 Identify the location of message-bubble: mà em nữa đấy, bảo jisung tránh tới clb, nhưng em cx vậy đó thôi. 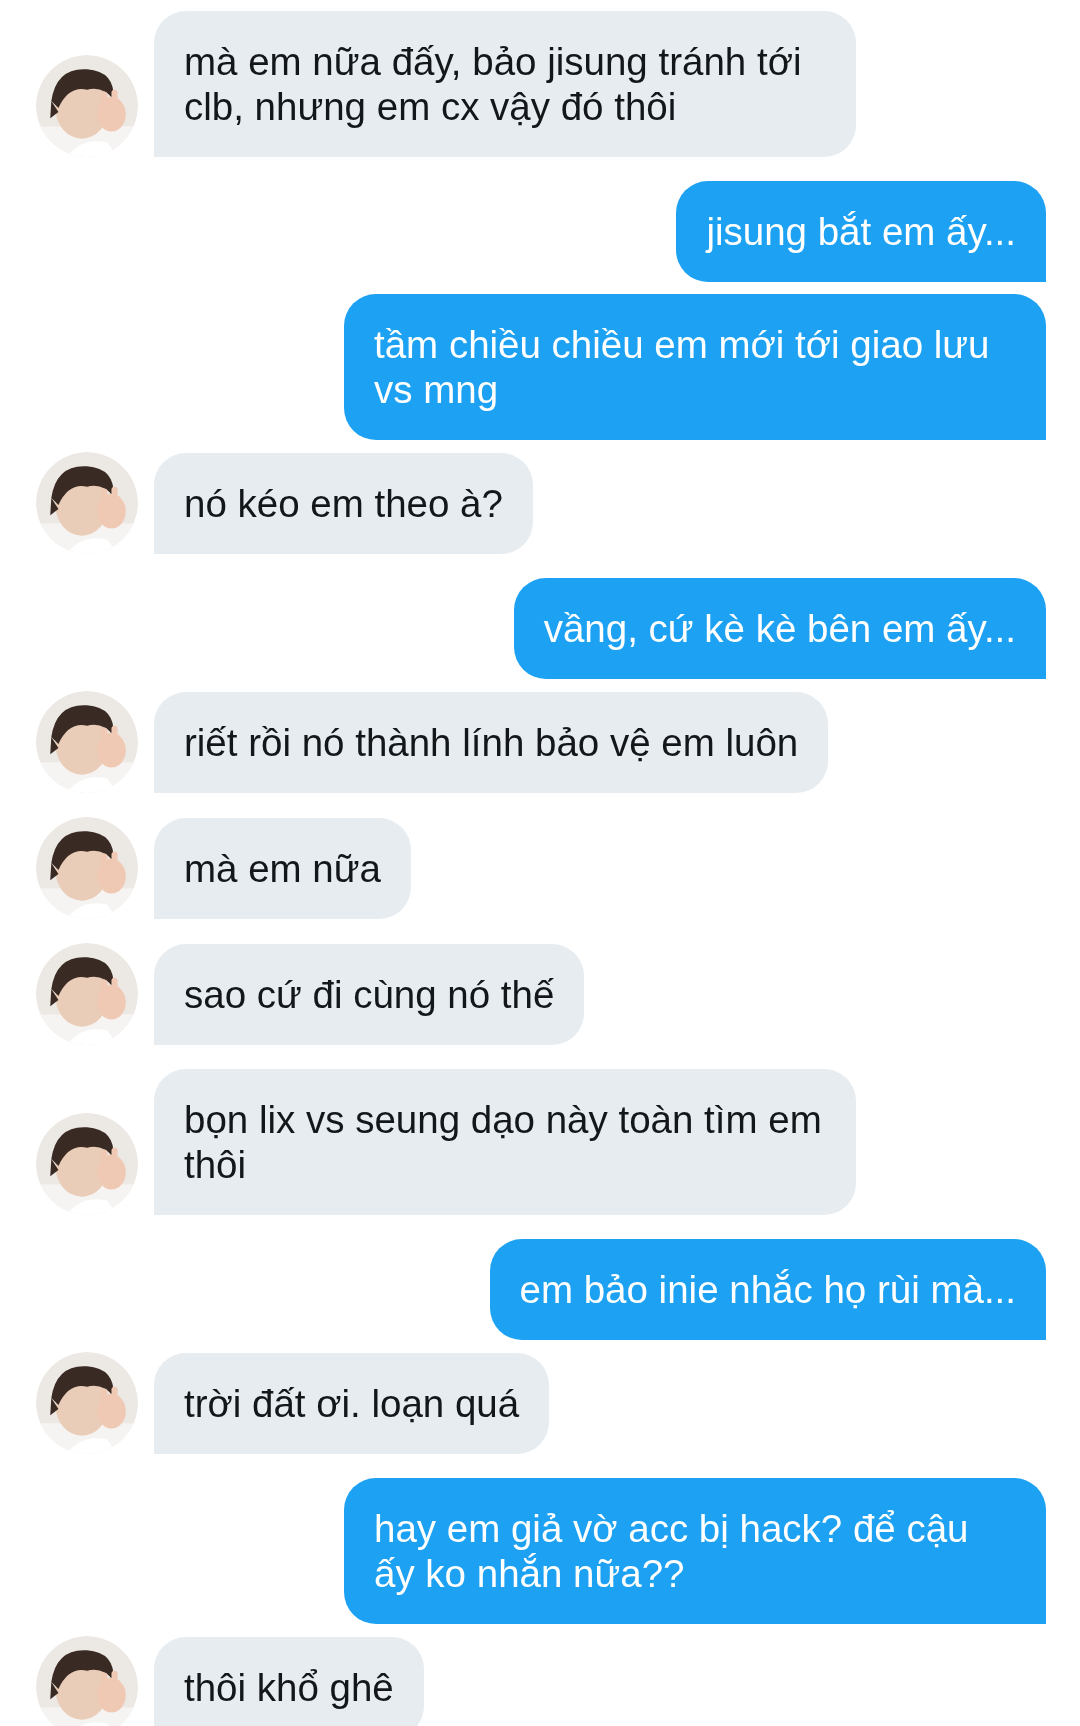
(505, 84).